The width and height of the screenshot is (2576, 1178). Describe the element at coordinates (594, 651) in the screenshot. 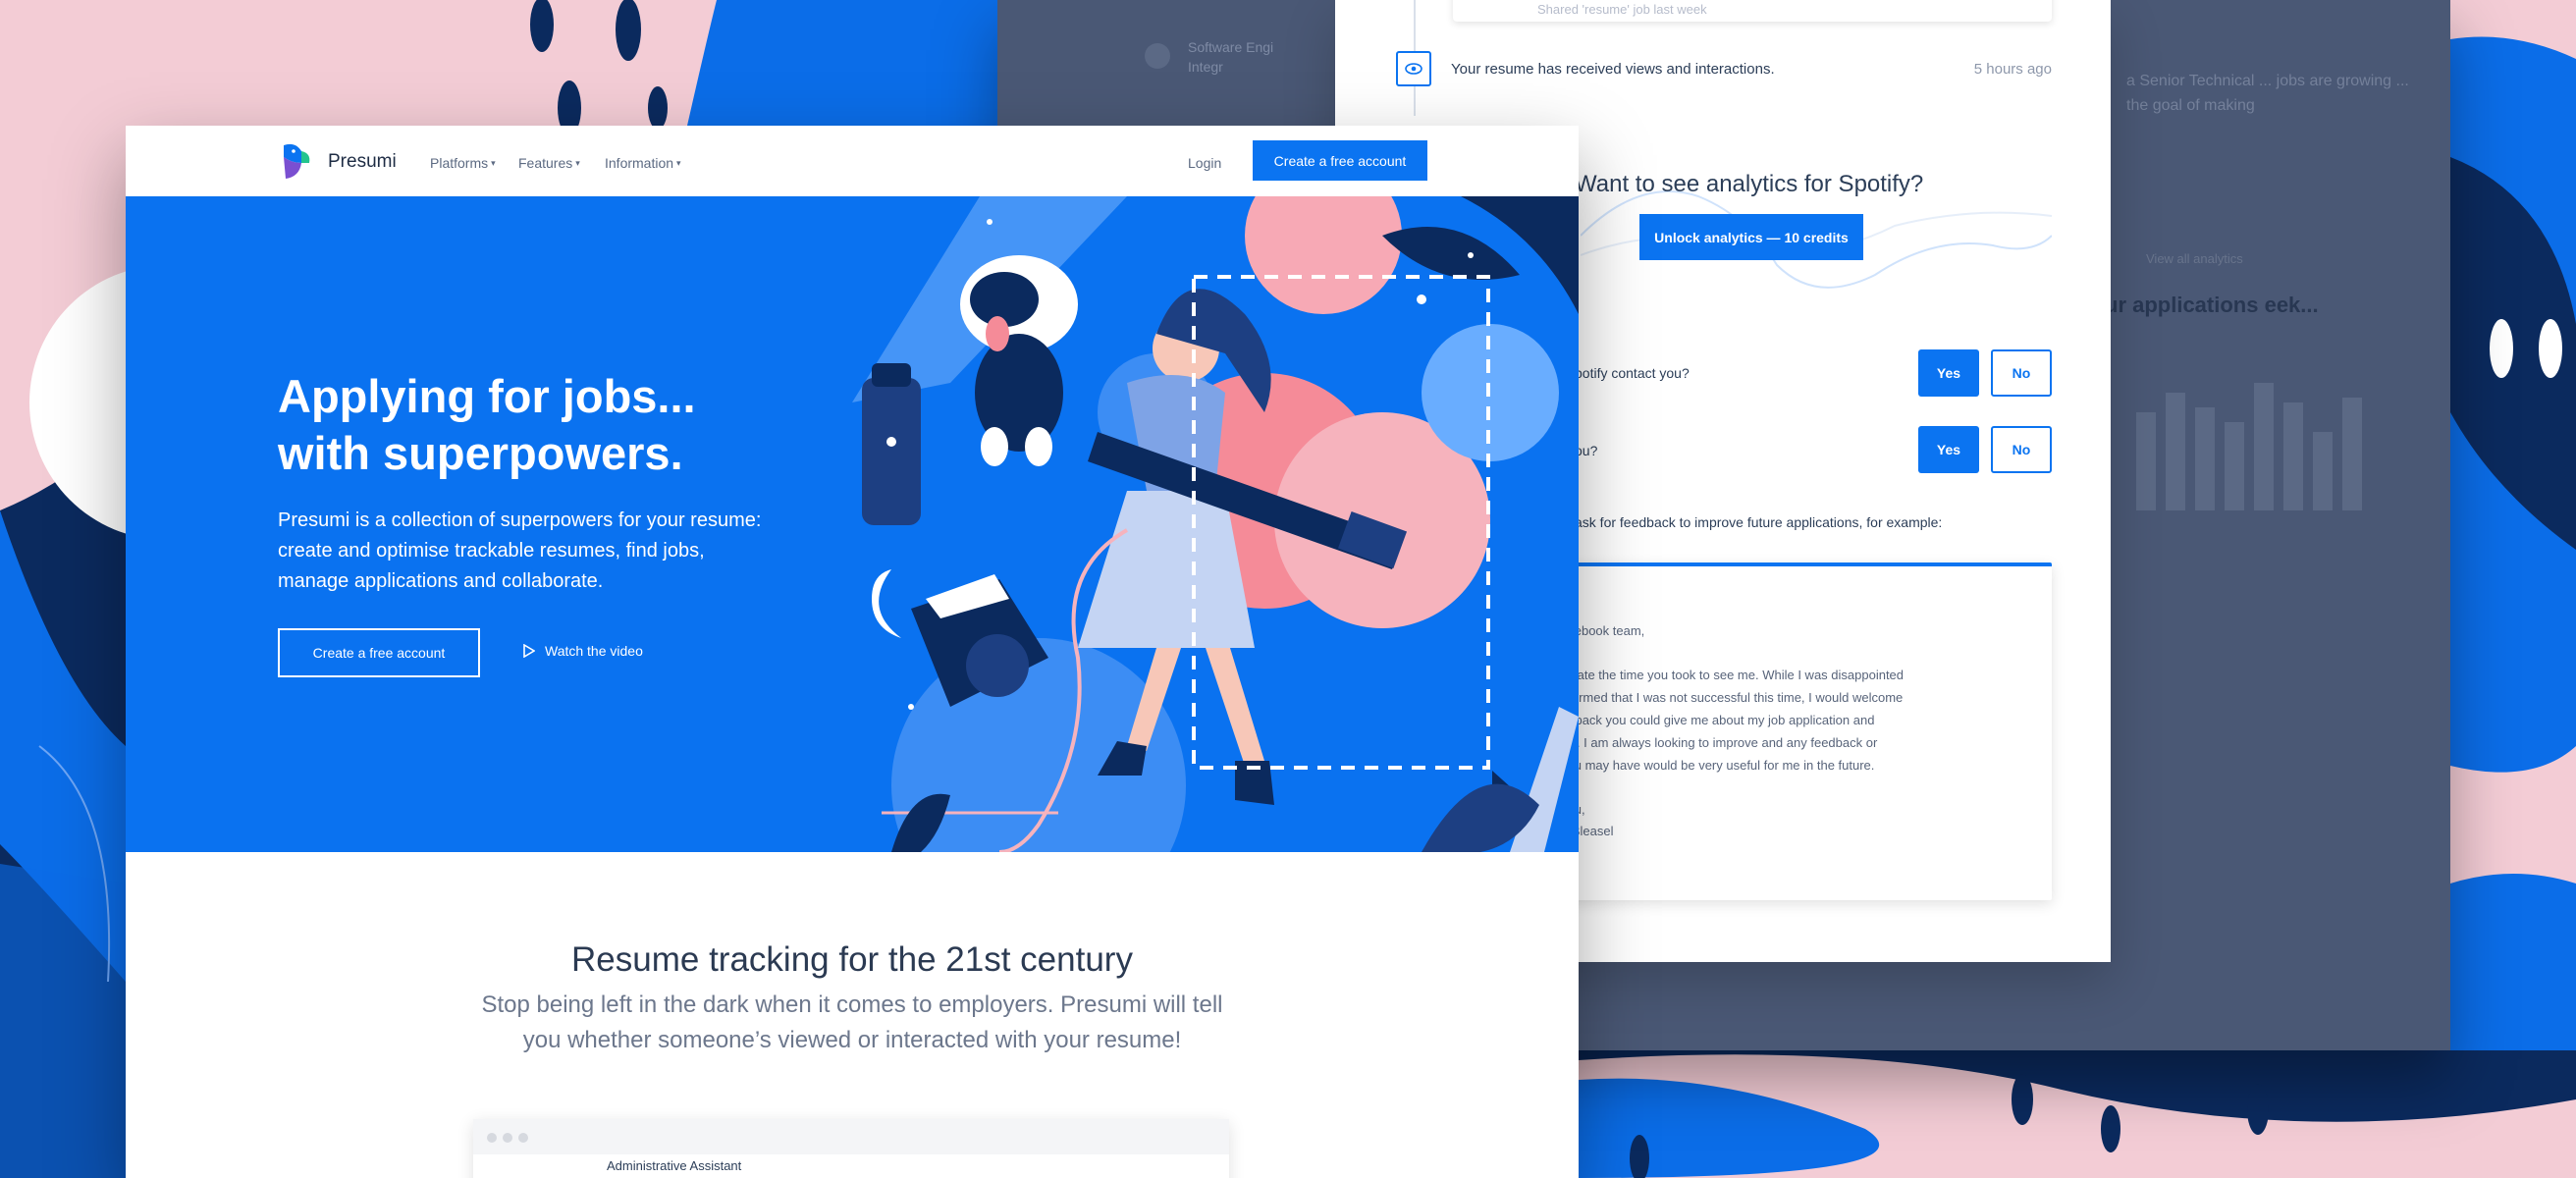

I see `watch-video-label: Watch the video` at that location.